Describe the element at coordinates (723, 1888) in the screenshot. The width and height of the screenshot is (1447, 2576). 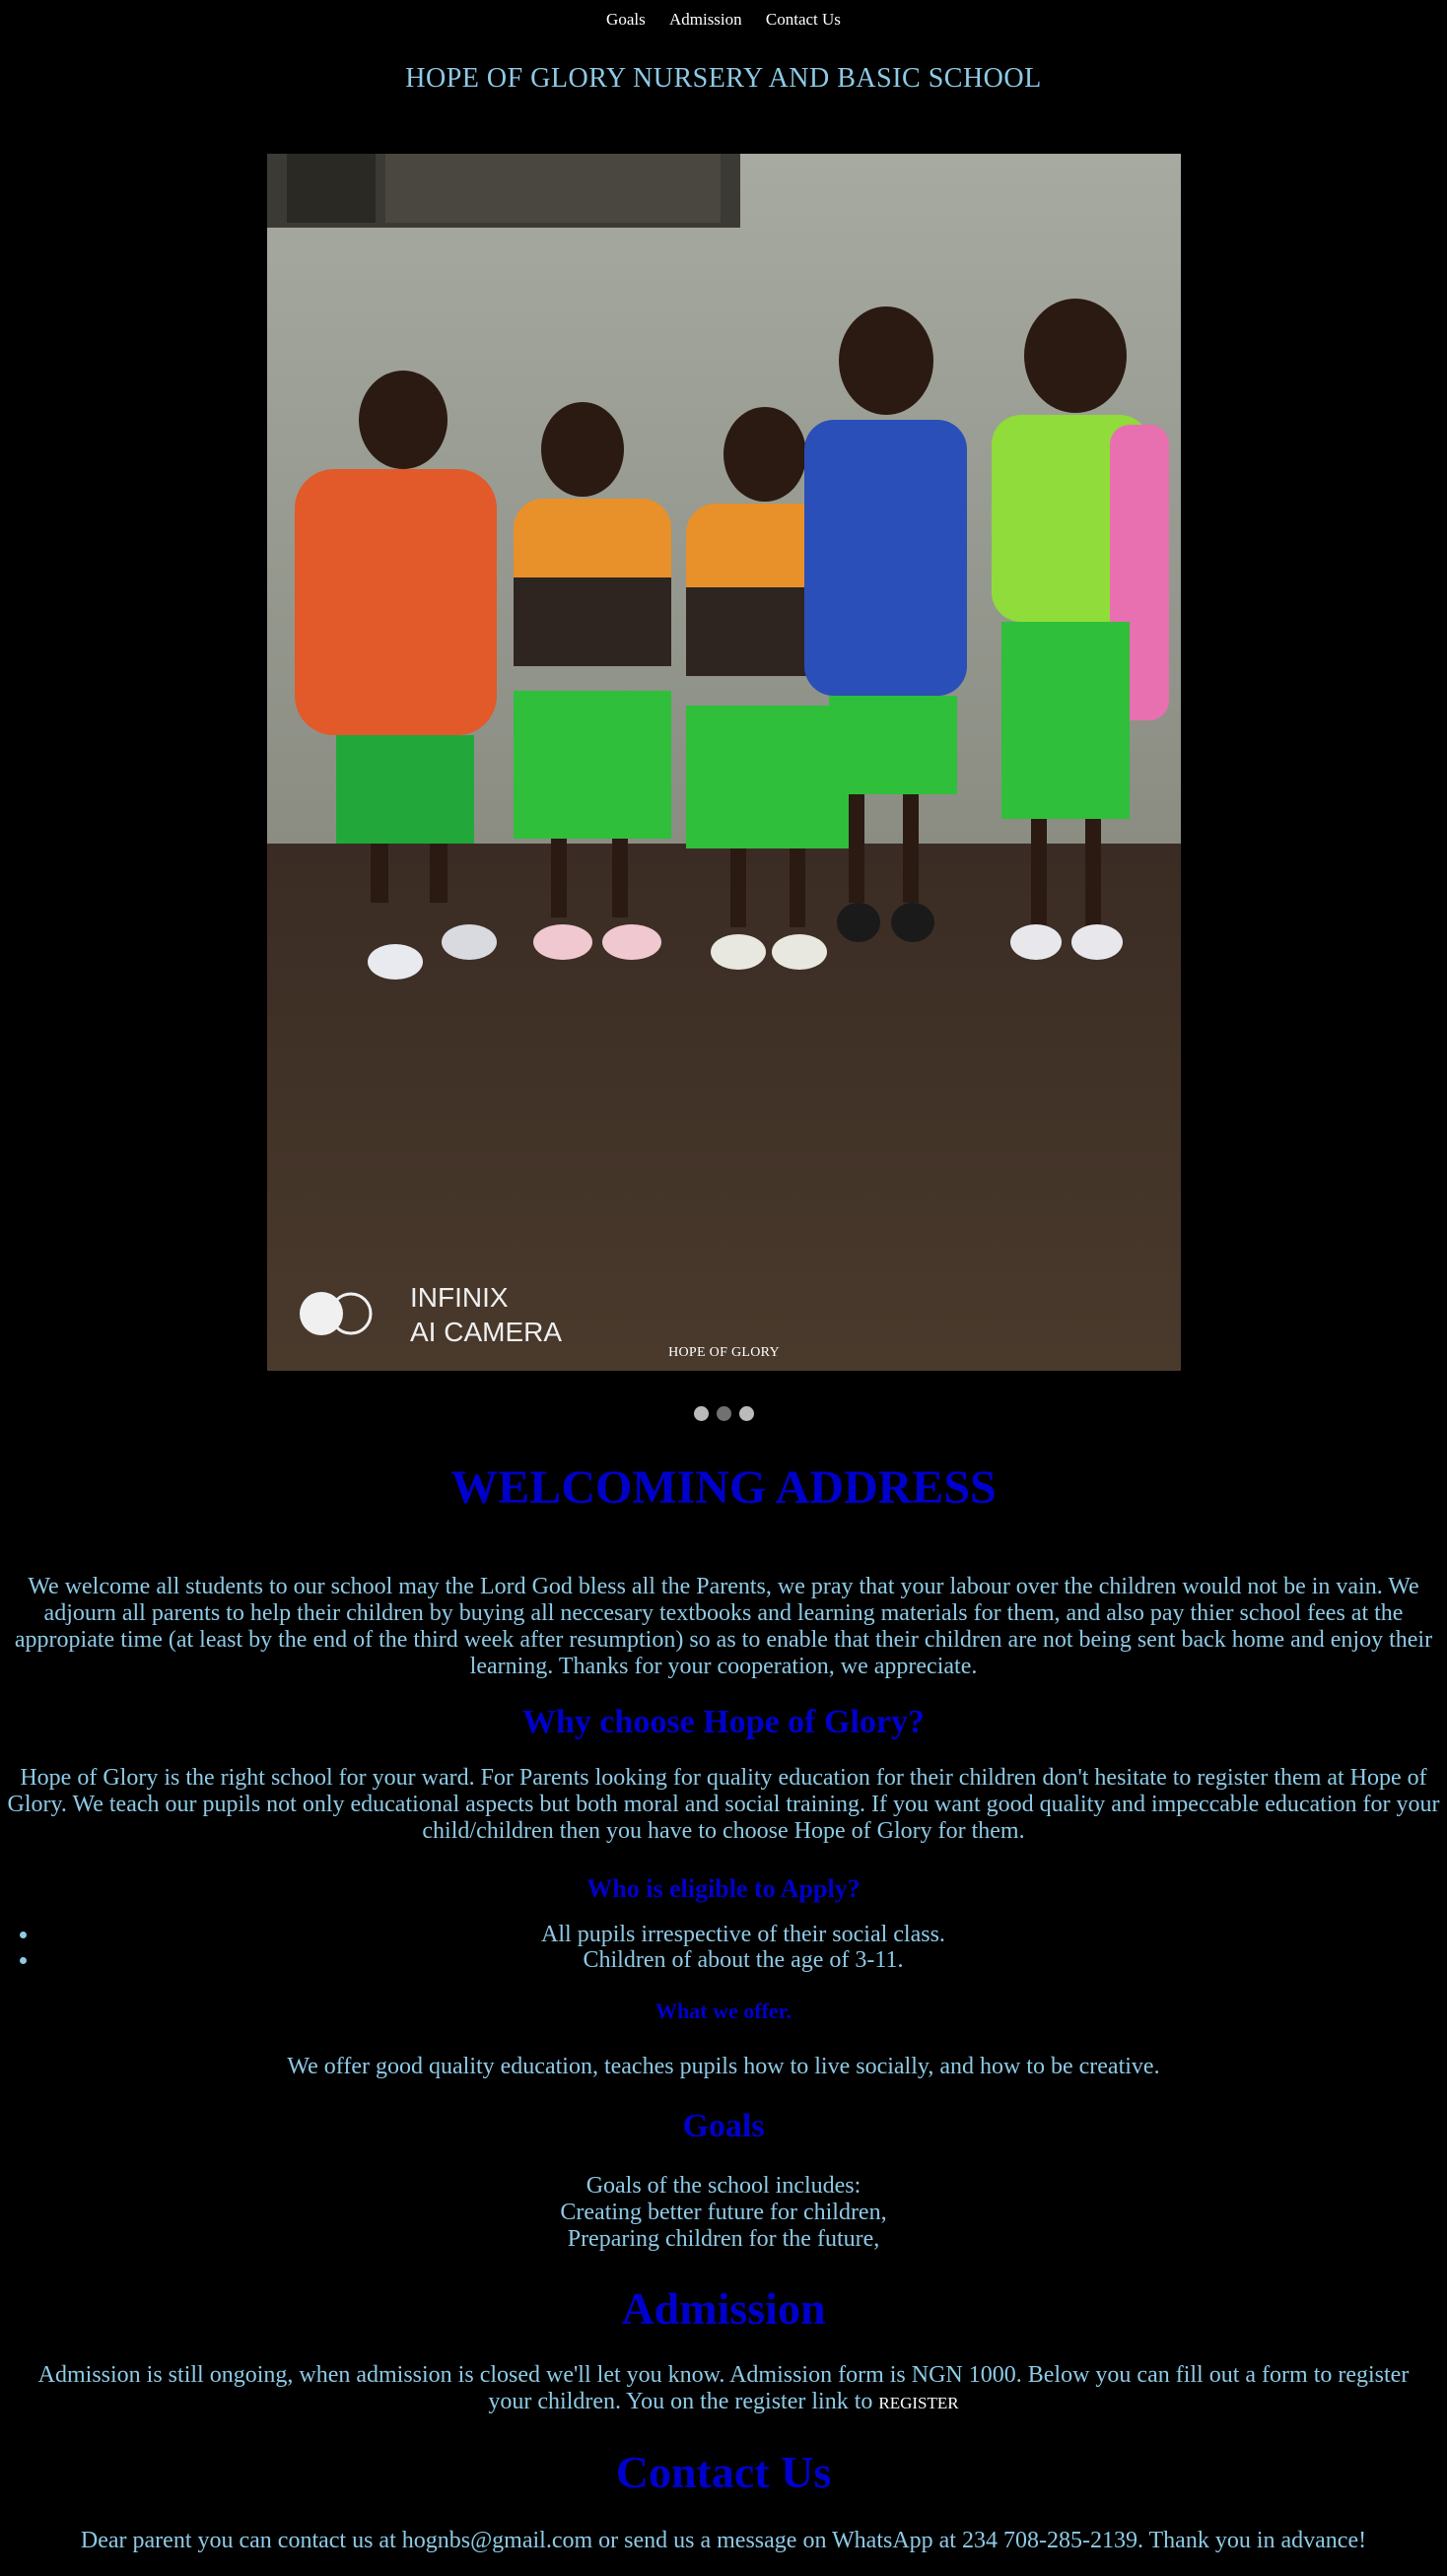
I see `eligible-heading: Who is eligible to Apply?` at that location.